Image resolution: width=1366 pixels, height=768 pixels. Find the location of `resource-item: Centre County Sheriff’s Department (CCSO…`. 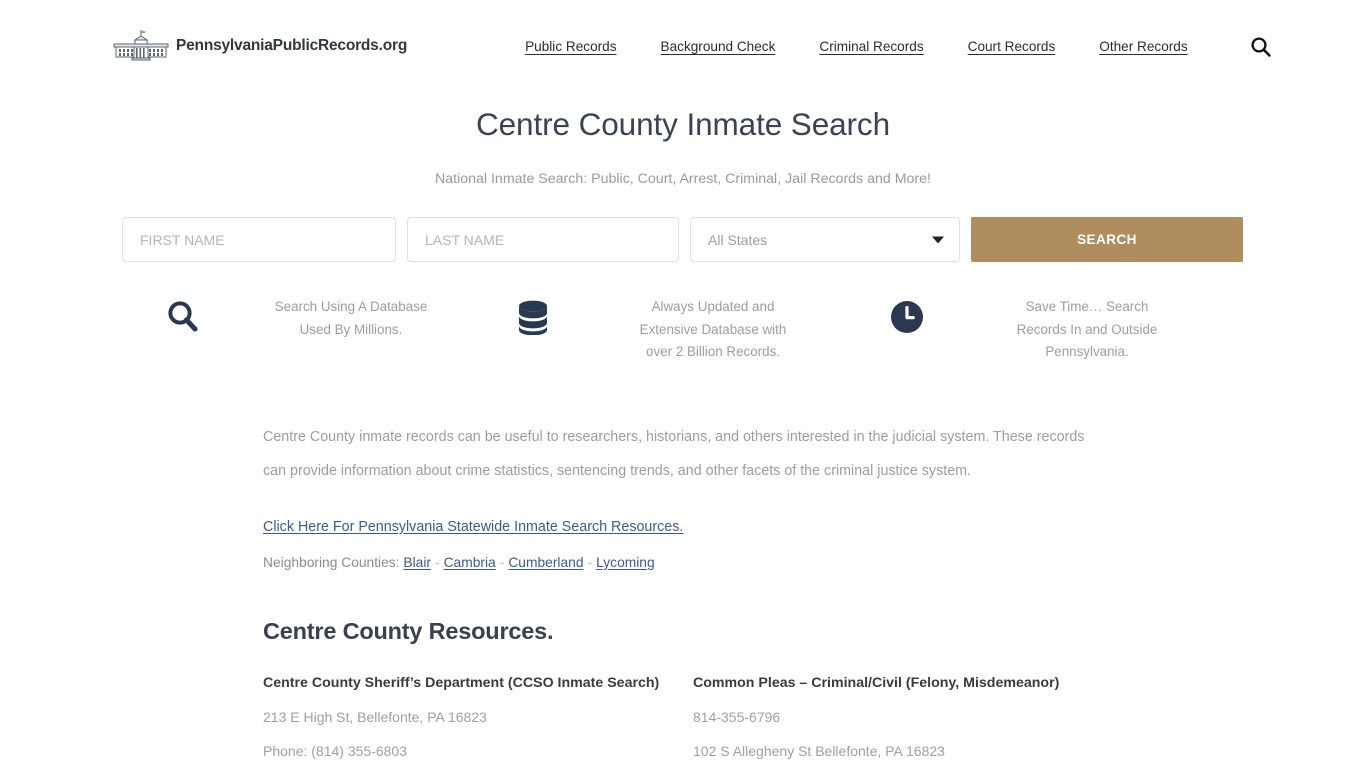

resource-item: Centre County Sheriff’s Department (CCSO… is located at coordinates (478, 720).